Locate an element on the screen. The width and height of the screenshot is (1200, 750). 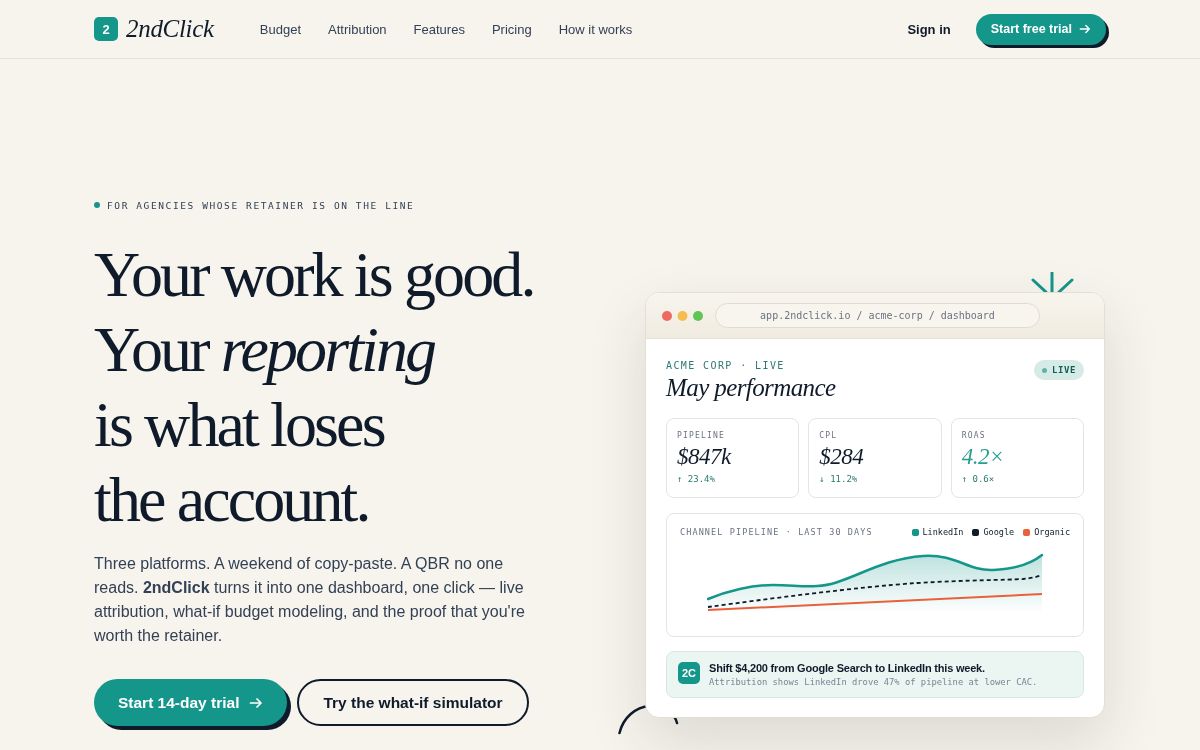
nav-link: Pricing is located at coordinates (511, 29).